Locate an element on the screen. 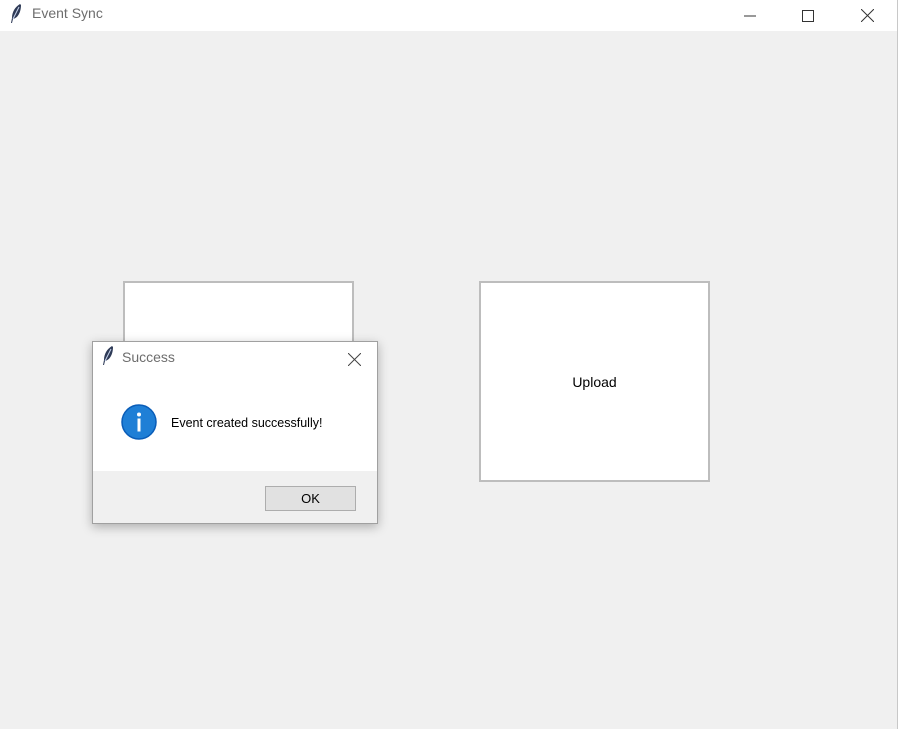 The height and width of the screenshot is (729, 913). dialog-message: Event created successfully! is located at coordinates (247, 423).